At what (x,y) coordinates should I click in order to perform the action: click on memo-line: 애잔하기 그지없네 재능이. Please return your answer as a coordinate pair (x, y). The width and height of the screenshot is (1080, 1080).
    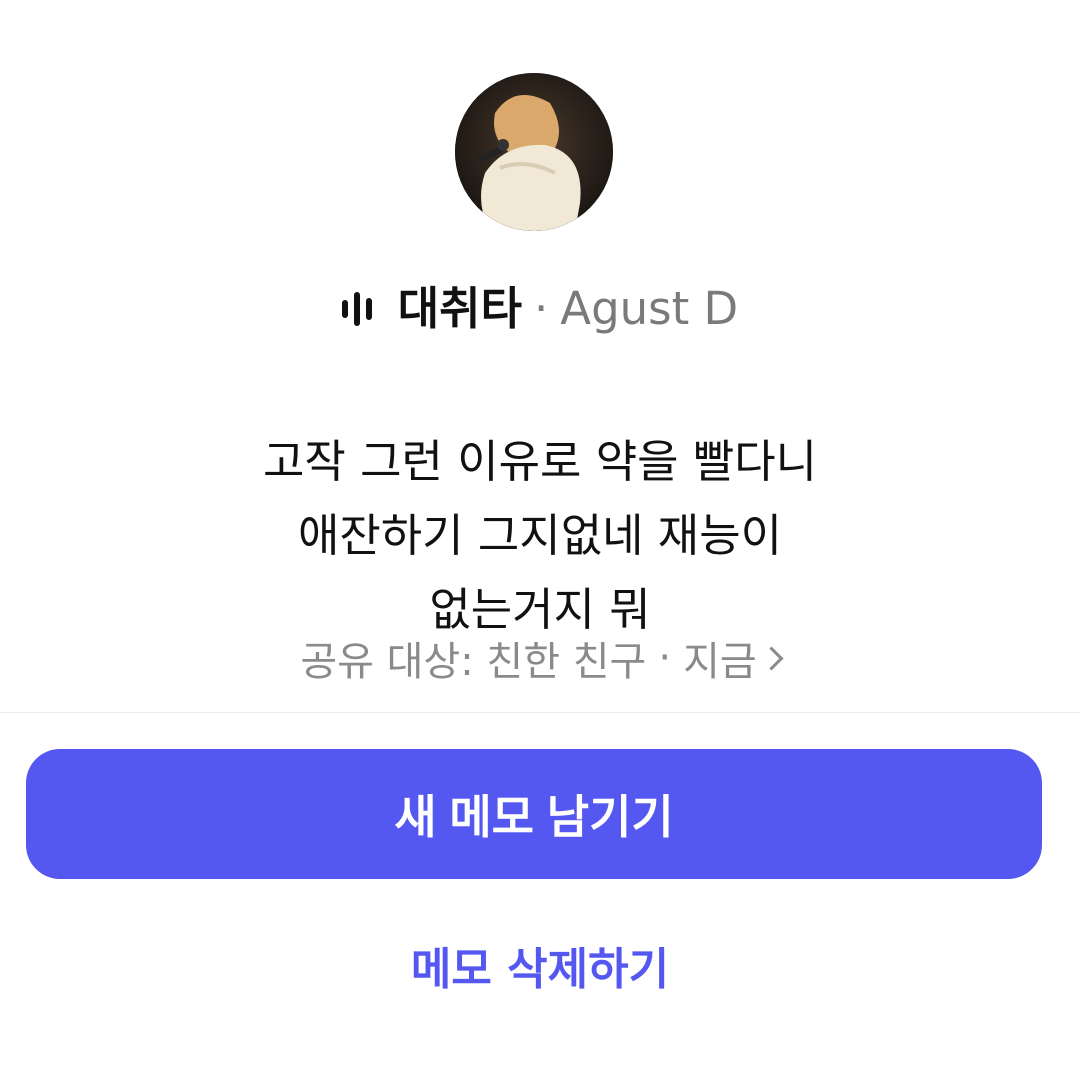
    Looking at the image, I should click on (539, 535).